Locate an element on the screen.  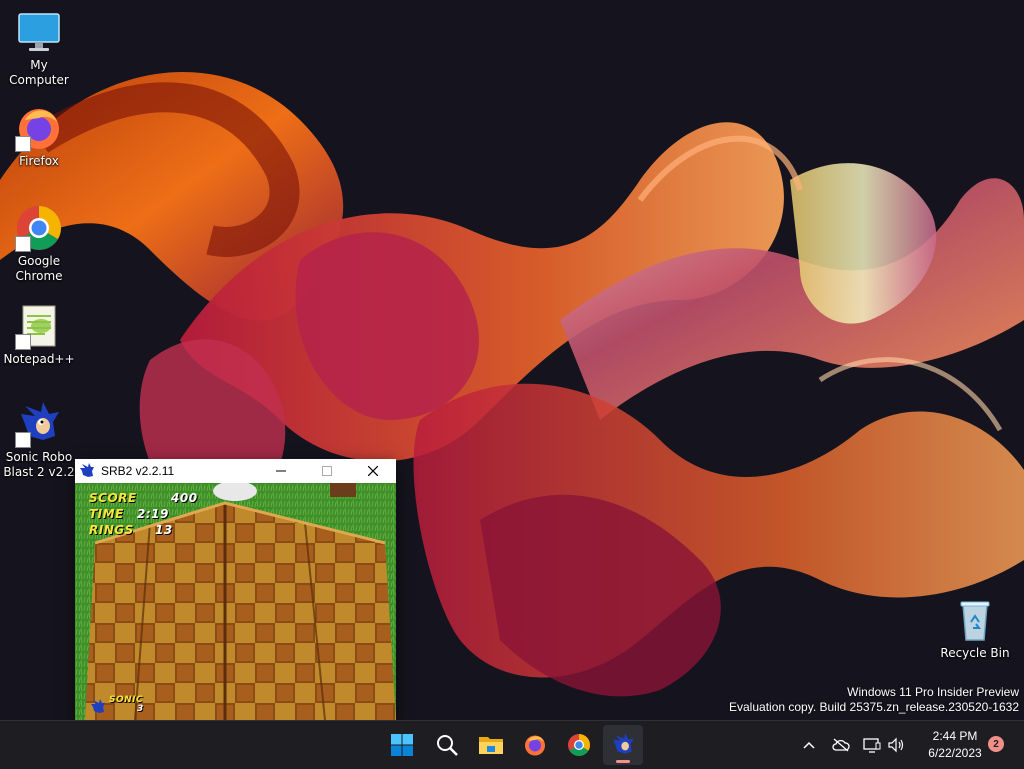
search-button is located at coordinates (447, 745).